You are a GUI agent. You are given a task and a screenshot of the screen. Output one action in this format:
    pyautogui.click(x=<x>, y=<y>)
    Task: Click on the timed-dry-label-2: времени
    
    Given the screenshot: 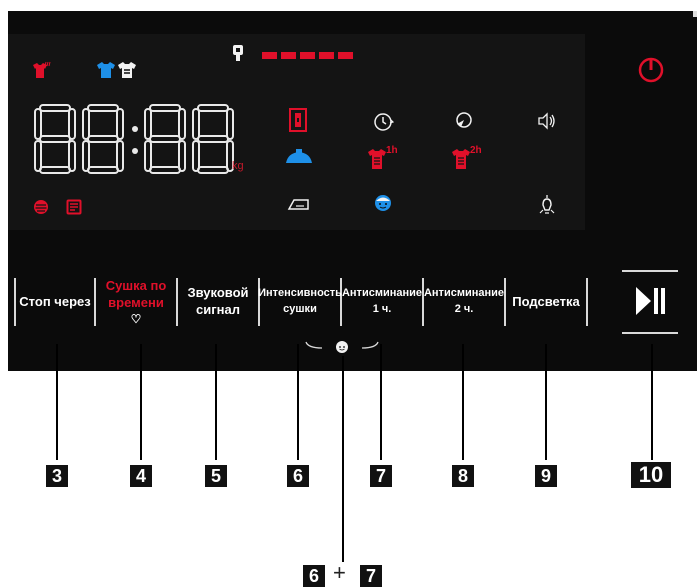 What is the action you would take?
    pyautogui.click(x=136, y=302)
    